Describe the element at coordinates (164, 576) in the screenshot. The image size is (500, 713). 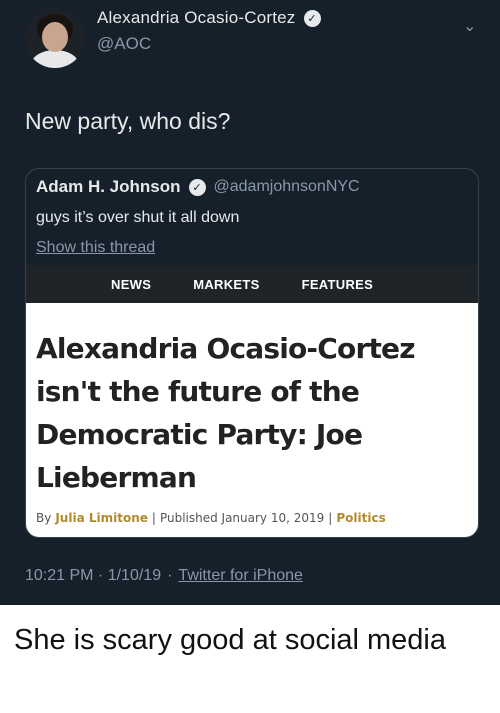
I see `tweet-meta: 10:21 PM · 1/10/19 · Twitter for iPhone` at that location.